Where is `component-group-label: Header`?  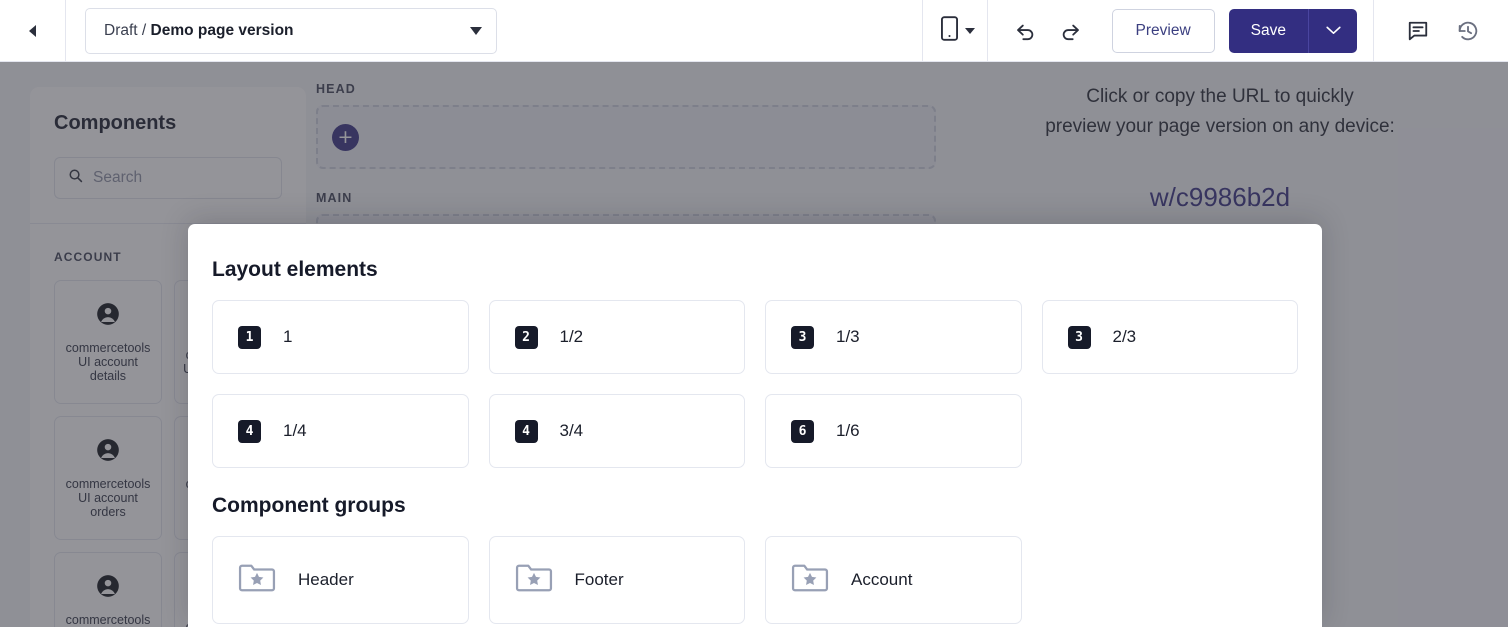 component-group-label: Header is located at coordinates (326, 579).